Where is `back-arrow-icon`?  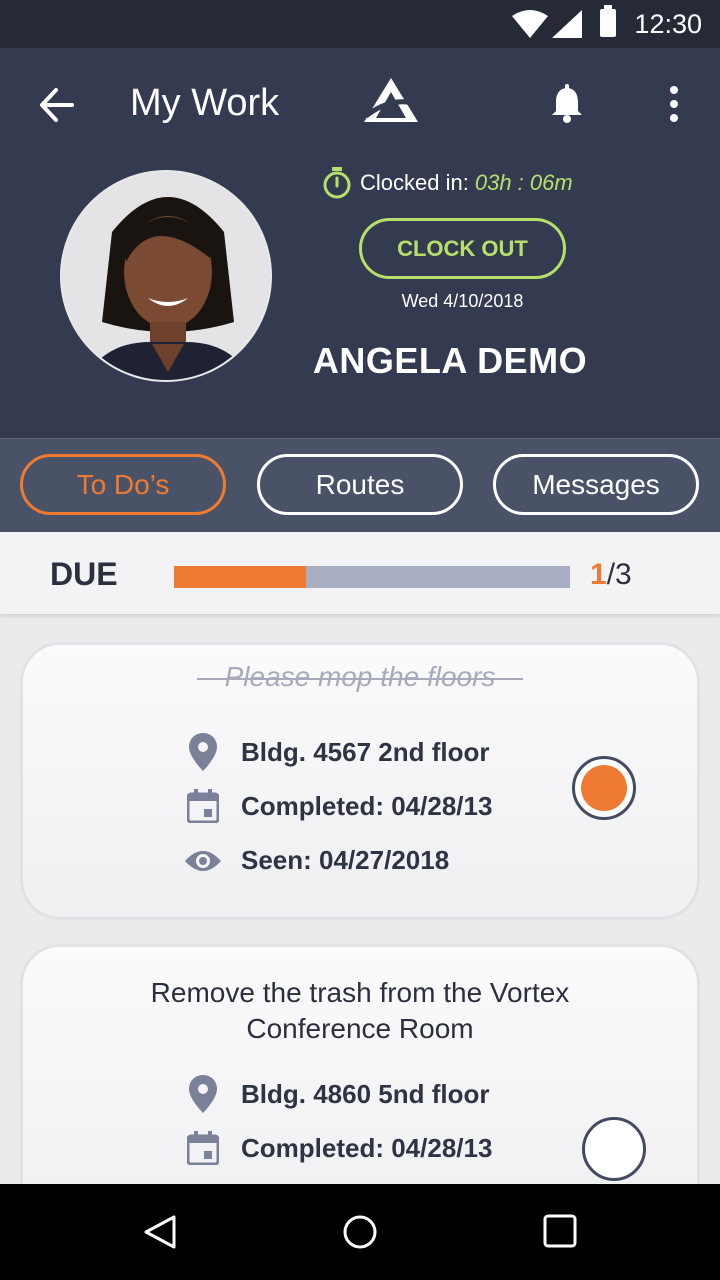
back-arrow-icon is located at coordinates (55, 105).